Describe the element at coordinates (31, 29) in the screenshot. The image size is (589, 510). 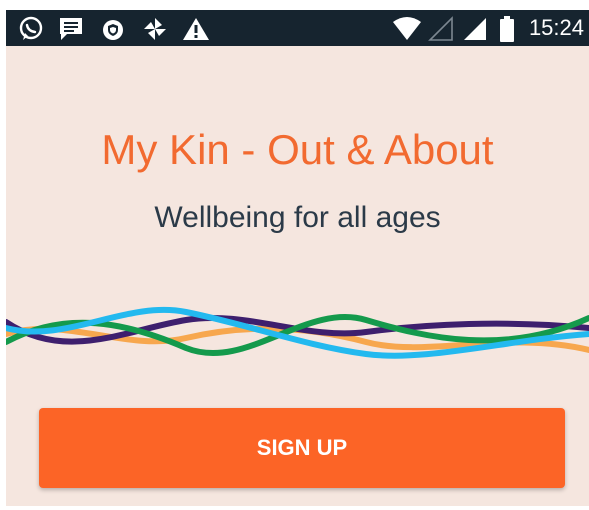
I see `whatsapp-icon` at that location.